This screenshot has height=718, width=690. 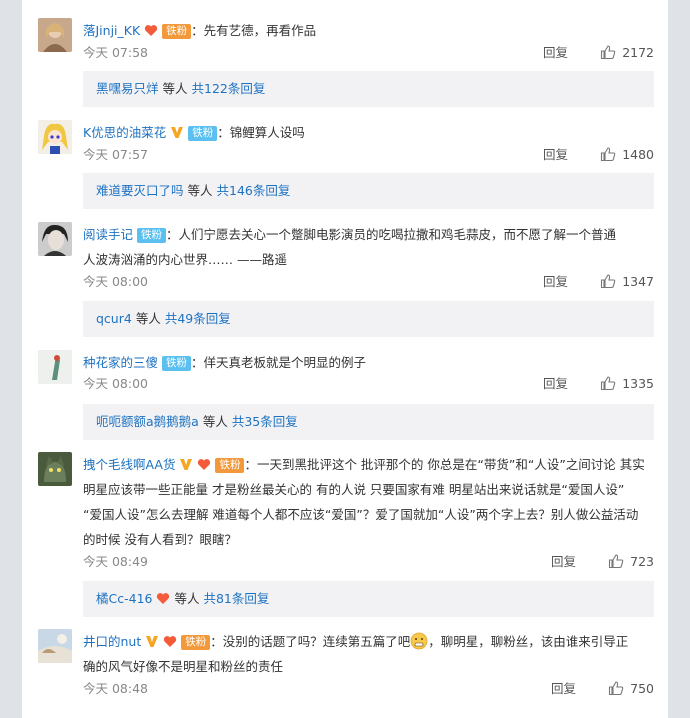 I want to click on username: 种花家的三傻, so click(x=120, y=362).